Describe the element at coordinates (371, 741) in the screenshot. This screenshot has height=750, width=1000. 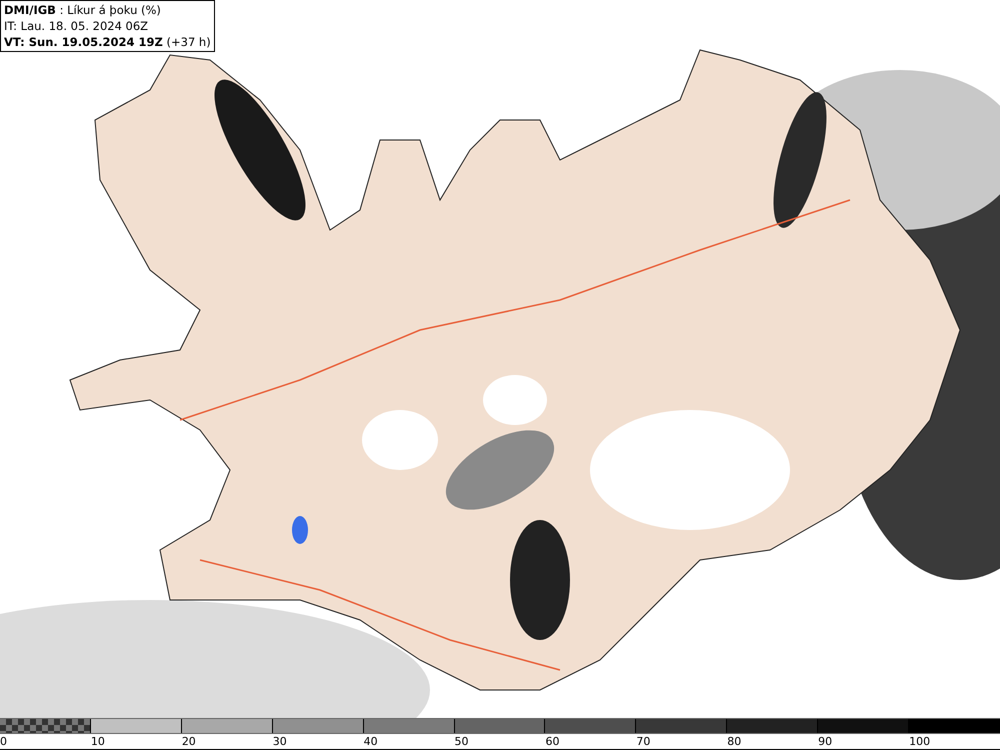
I see `legend-label: 40` at that location.